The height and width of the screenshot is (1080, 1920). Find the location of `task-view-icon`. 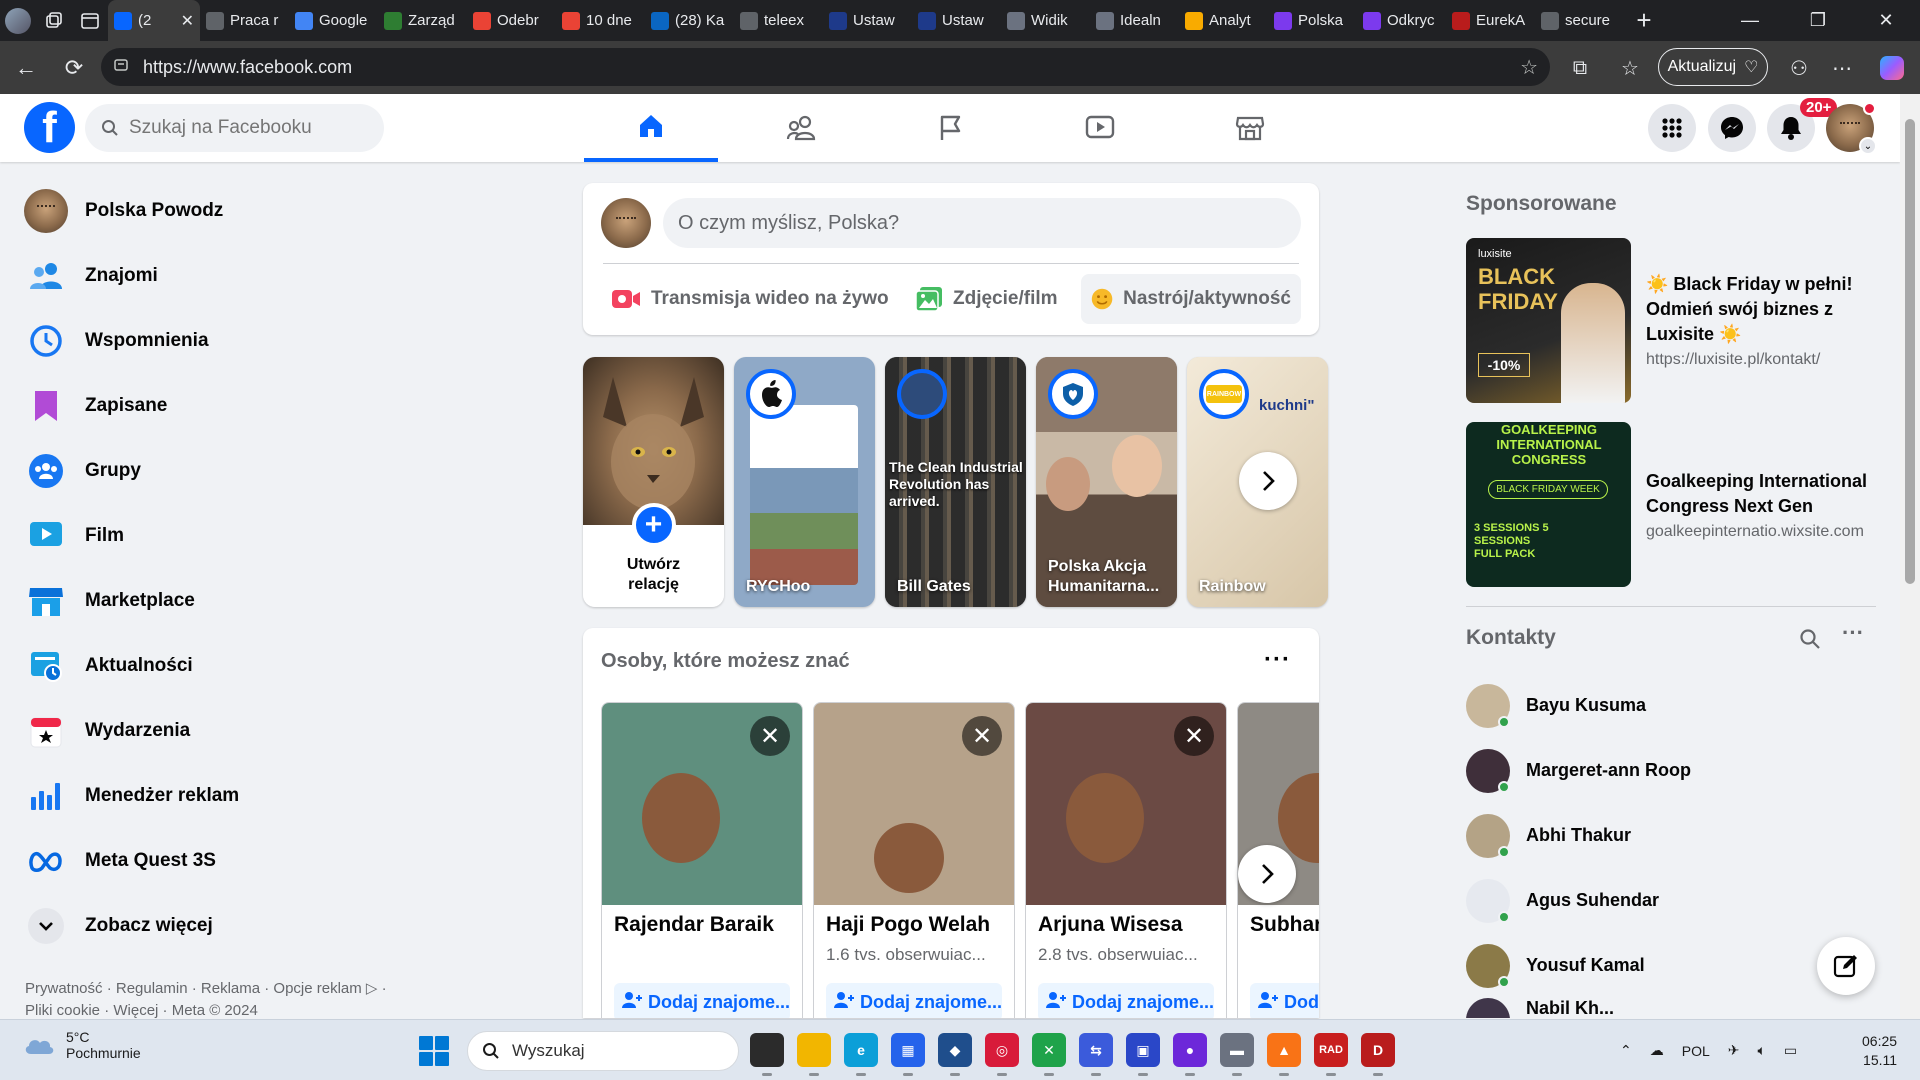

task-view-icon is located at coordinates (767, 1054).